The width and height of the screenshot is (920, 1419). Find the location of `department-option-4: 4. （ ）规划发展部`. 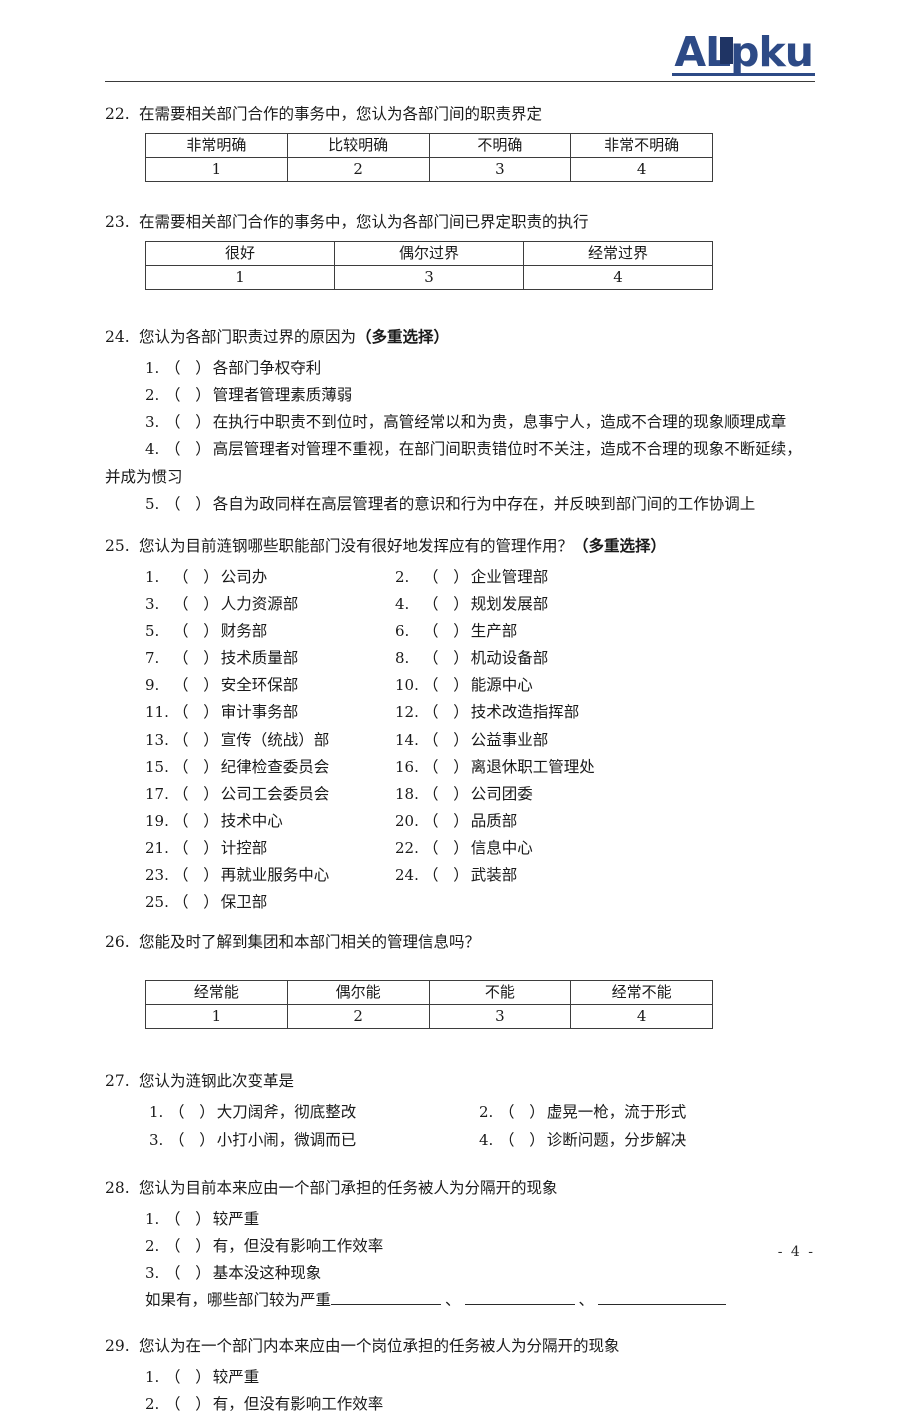

department-option-4: 4. （ ）规划发展部 is located at coordinates (471, 604).